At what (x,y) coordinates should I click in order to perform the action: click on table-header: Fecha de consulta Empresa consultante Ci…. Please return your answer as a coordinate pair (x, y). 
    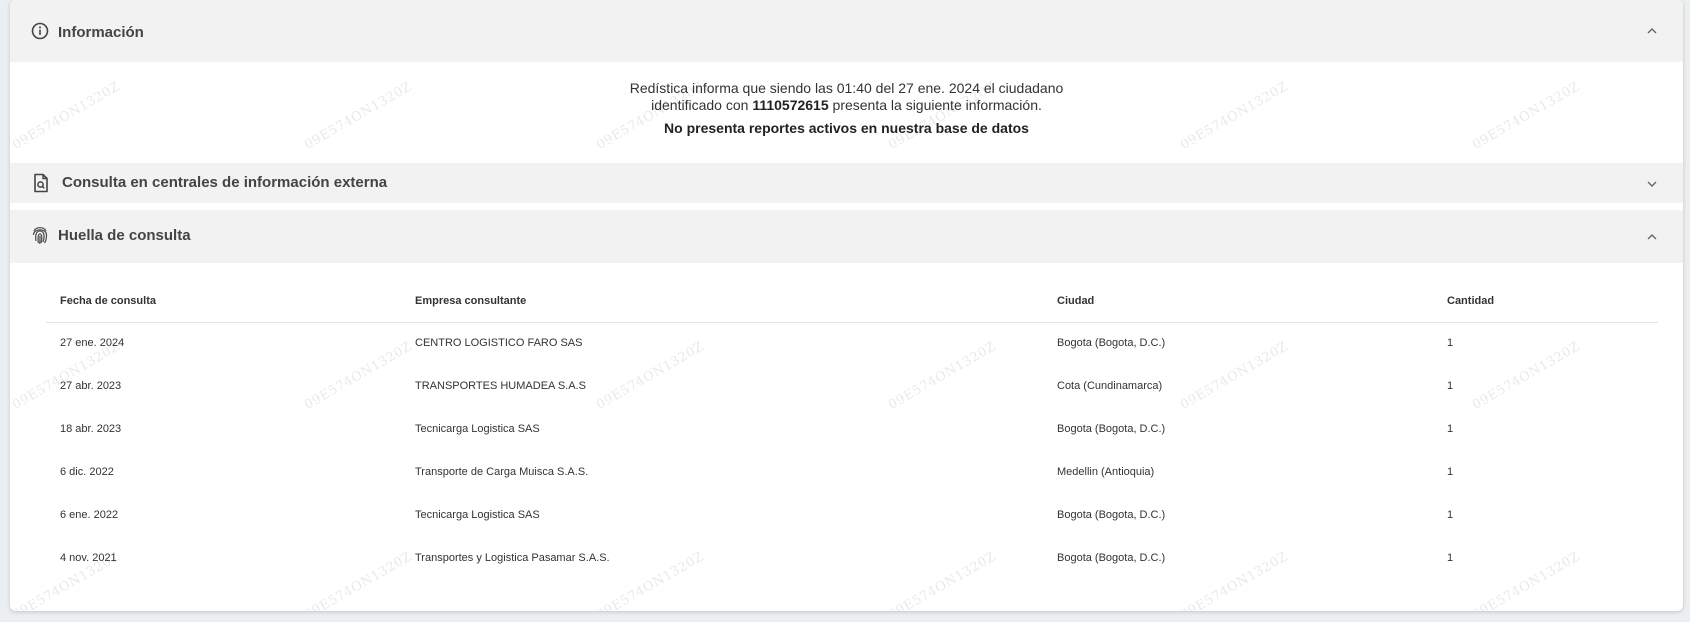
    Looking at the image, I should click on (852, 302).